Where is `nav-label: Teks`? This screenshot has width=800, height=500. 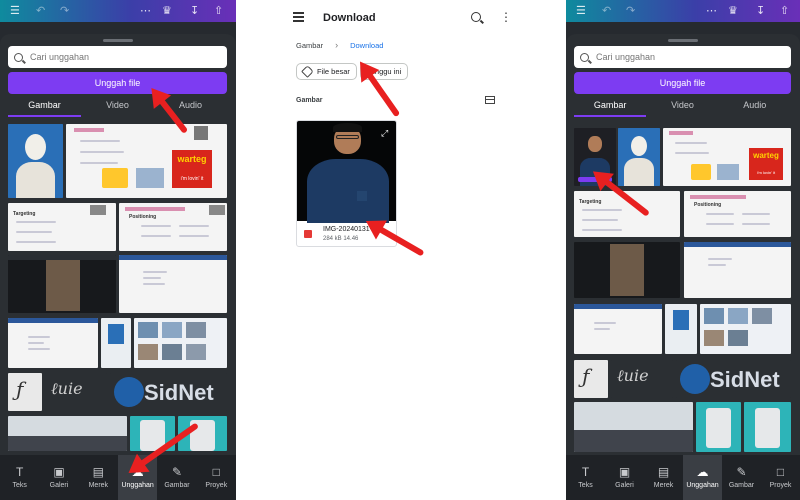 nav-label: Teks is located at coordinates (585, 485).